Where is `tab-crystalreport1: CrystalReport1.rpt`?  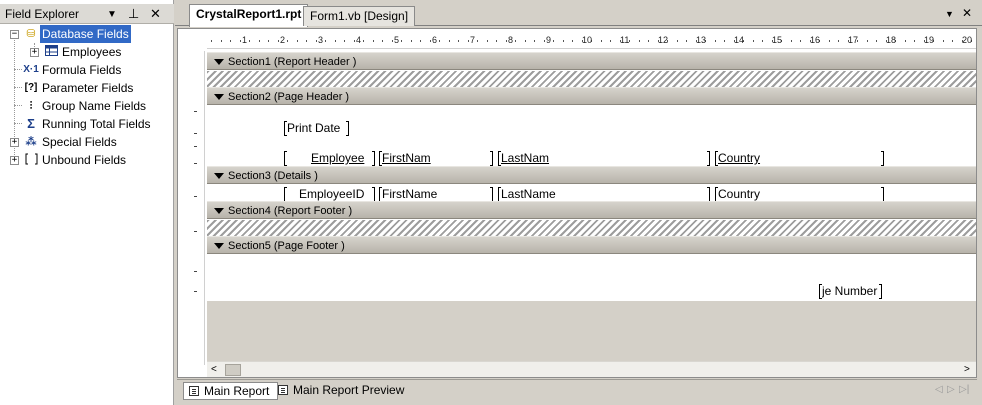 tab-crystalreport1: CrystalReport1.rpt is located at coordinates (249, 15).